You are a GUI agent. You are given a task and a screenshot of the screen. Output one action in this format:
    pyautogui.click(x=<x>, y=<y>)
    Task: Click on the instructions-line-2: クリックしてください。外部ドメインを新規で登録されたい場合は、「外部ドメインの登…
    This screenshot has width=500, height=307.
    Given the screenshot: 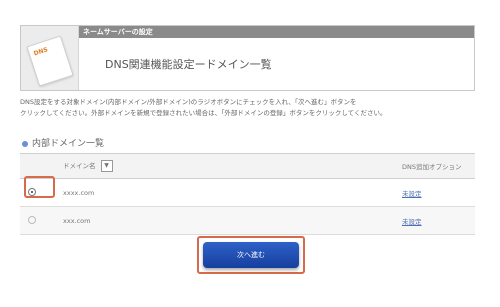 What is the action you would take?
    pyautogui.click(x=203, y=113)
    